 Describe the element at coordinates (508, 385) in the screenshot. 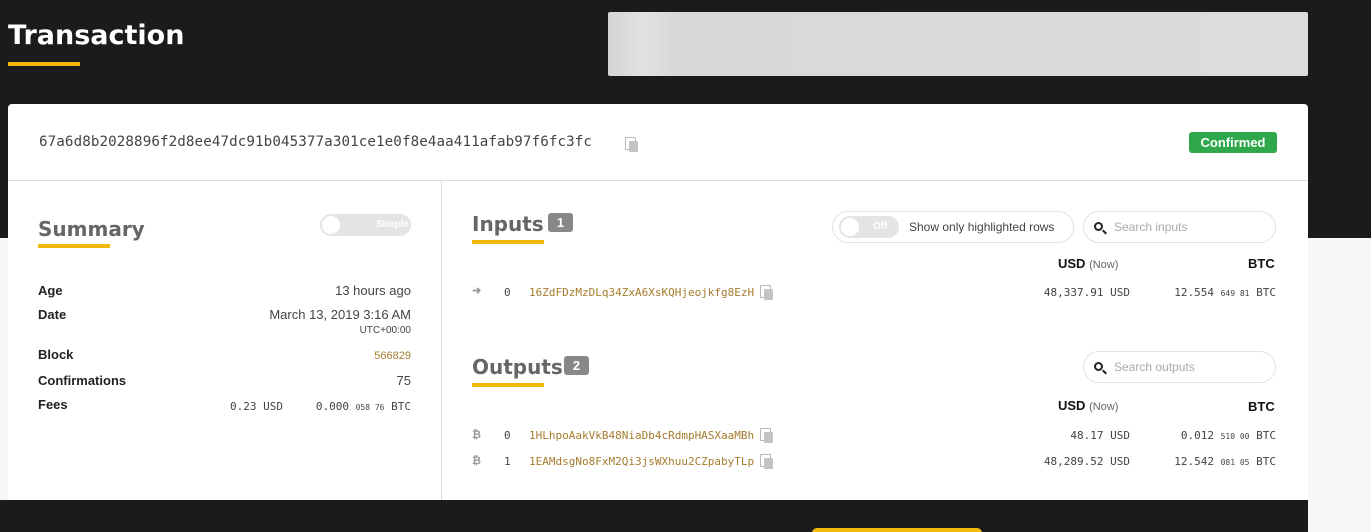

I see `outputs-underline` at that location.